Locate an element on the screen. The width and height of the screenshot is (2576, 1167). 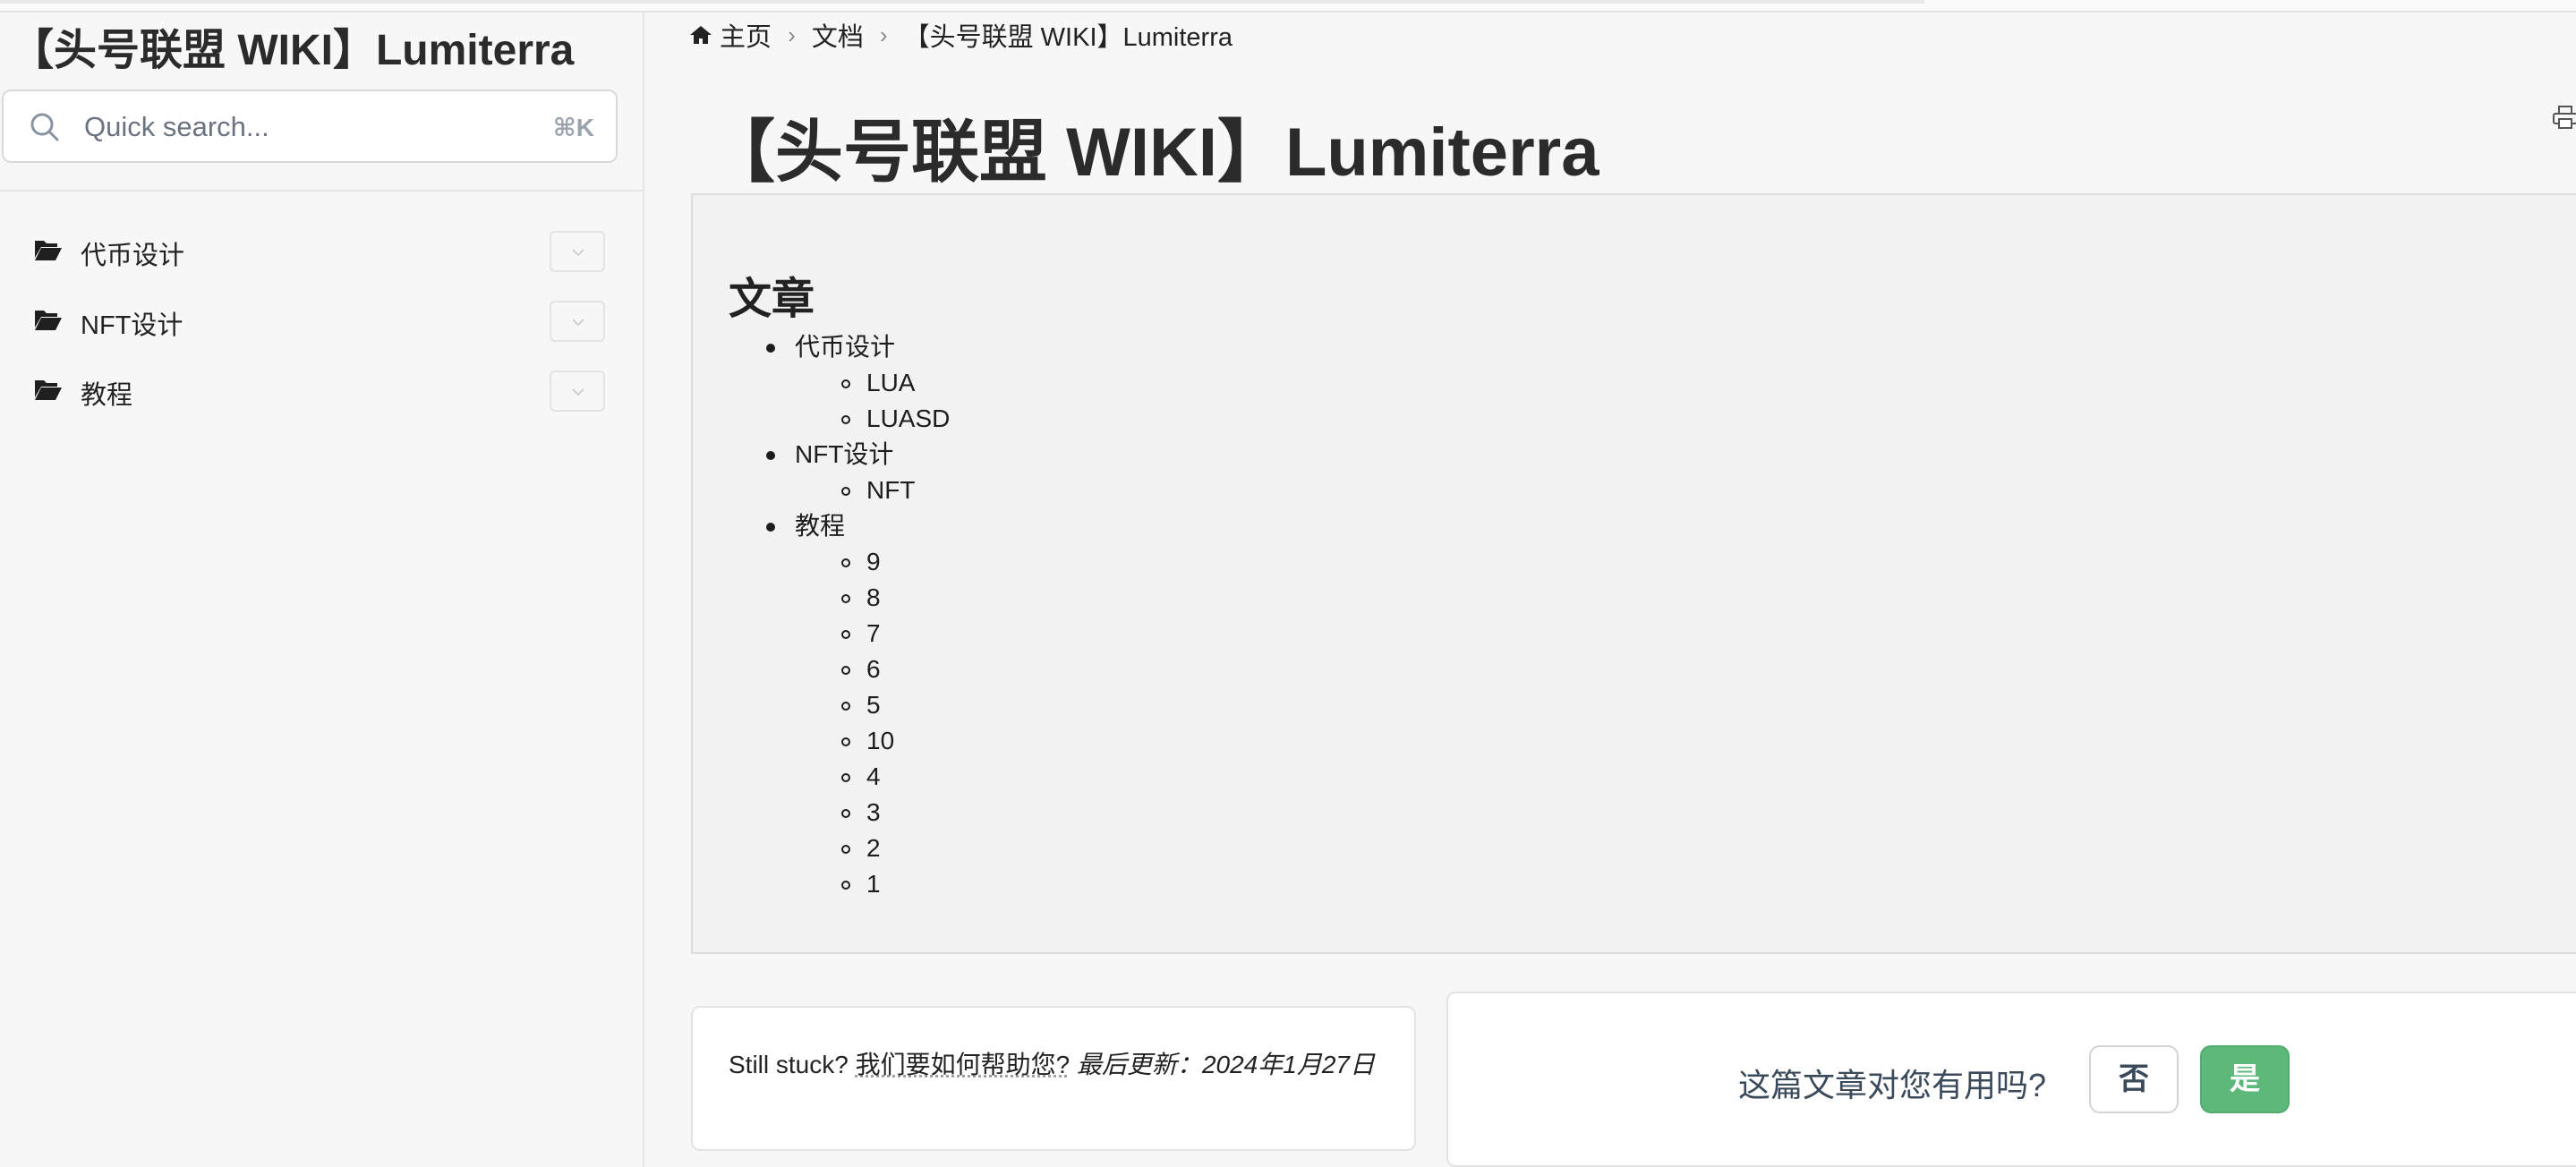
article-link: 3 is located at coordinates (873, 812).